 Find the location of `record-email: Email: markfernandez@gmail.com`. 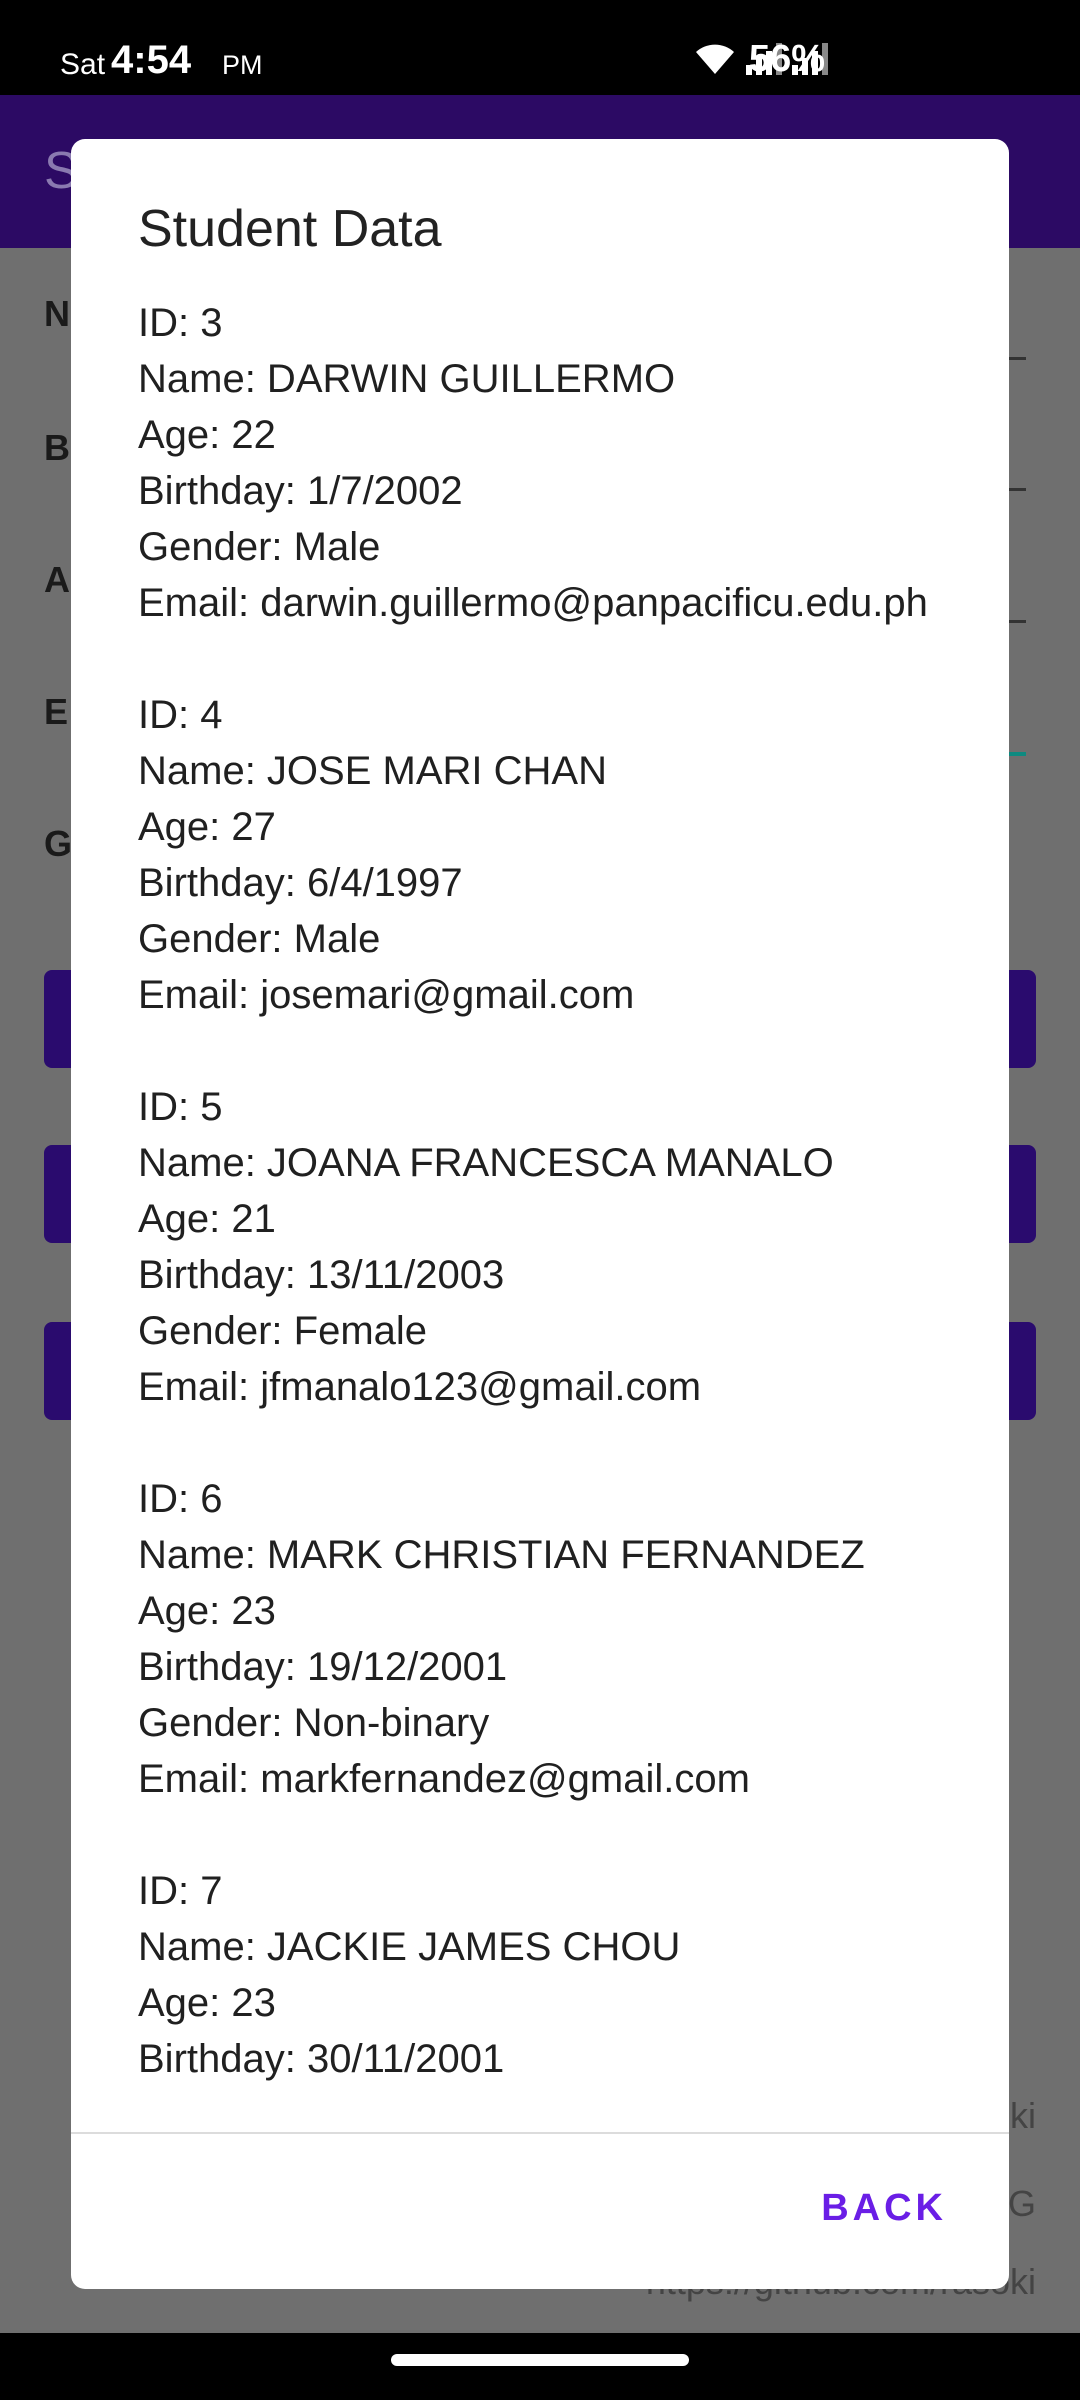

record-email: Email: markfernandez@gmail.com is located at coordinates (444, 1779).